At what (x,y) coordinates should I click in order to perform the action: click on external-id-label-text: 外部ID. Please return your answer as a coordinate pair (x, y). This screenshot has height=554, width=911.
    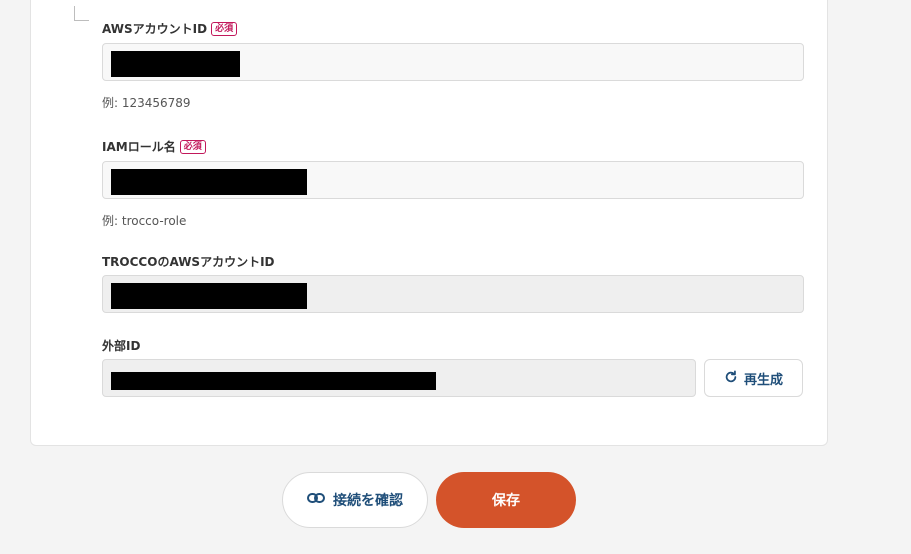
    Looking at the image, I should click on (121, 346).